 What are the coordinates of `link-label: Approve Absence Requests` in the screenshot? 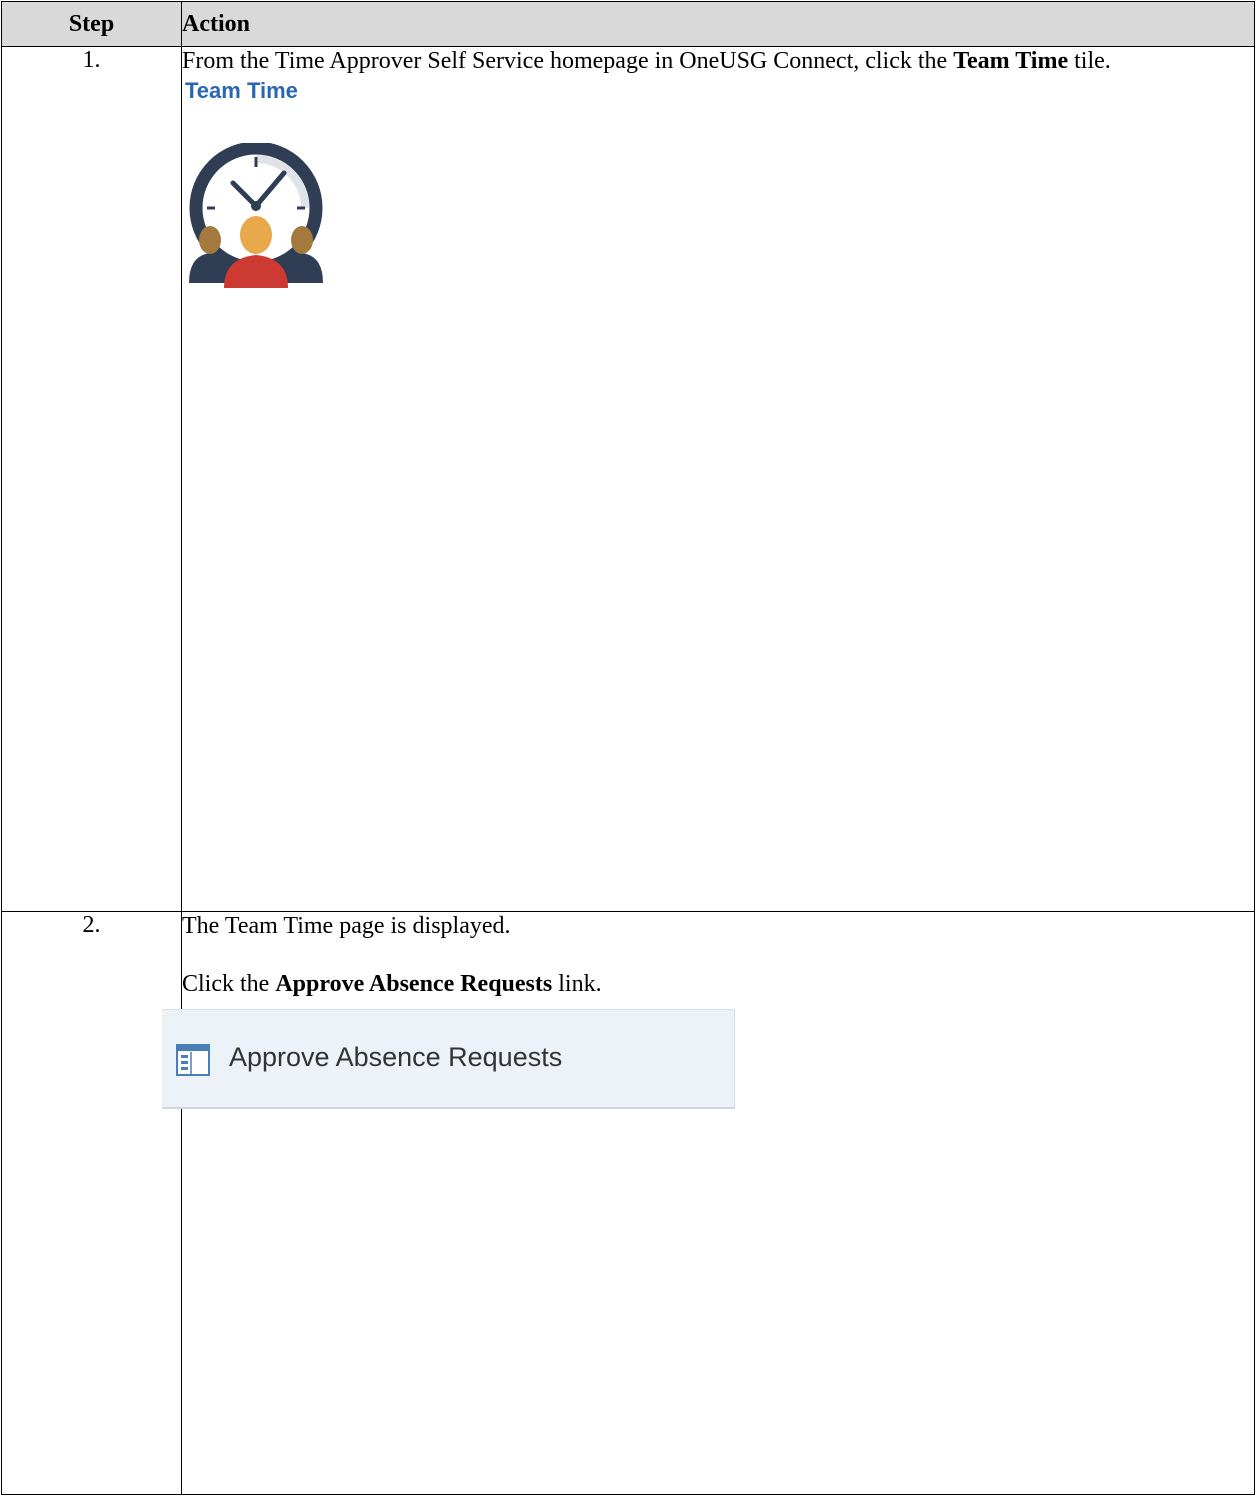 It's located at (396, 1057).